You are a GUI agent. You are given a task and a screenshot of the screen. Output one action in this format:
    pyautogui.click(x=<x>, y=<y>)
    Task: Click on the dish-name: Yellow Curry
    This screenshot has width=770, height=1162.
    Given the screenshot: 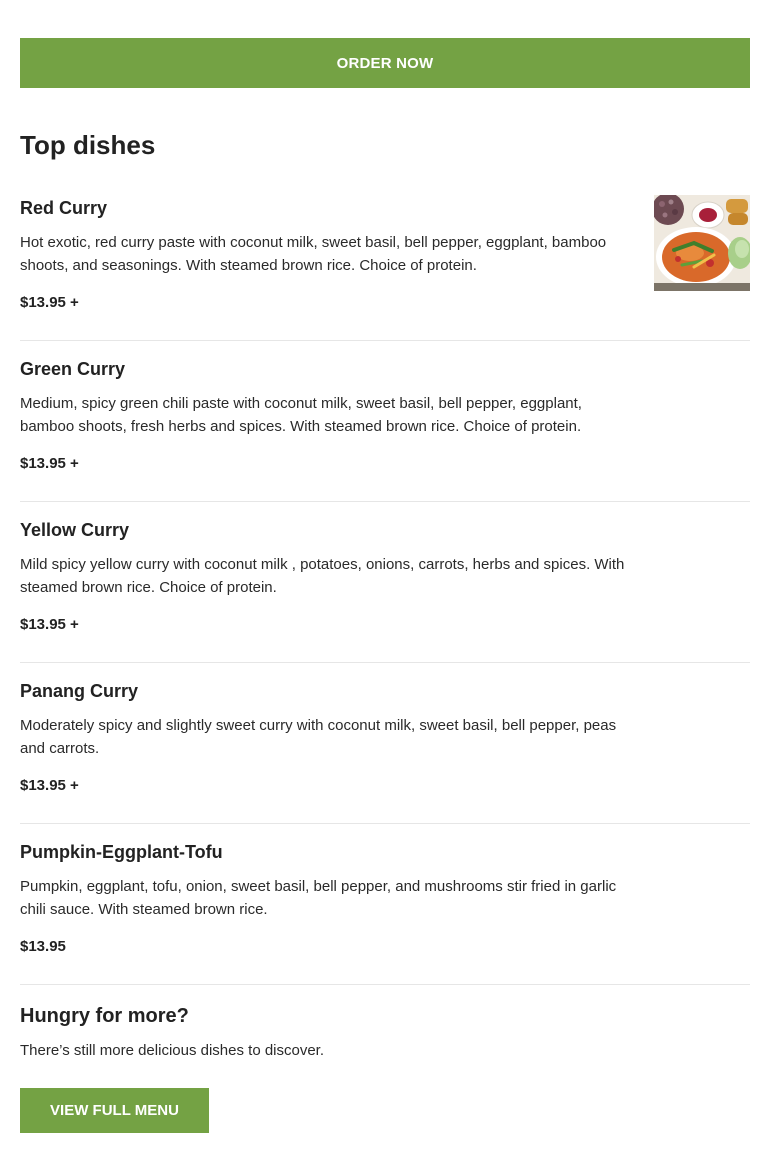 What is the action you would take?
    pyautogui.click(x=75, y=530)
    